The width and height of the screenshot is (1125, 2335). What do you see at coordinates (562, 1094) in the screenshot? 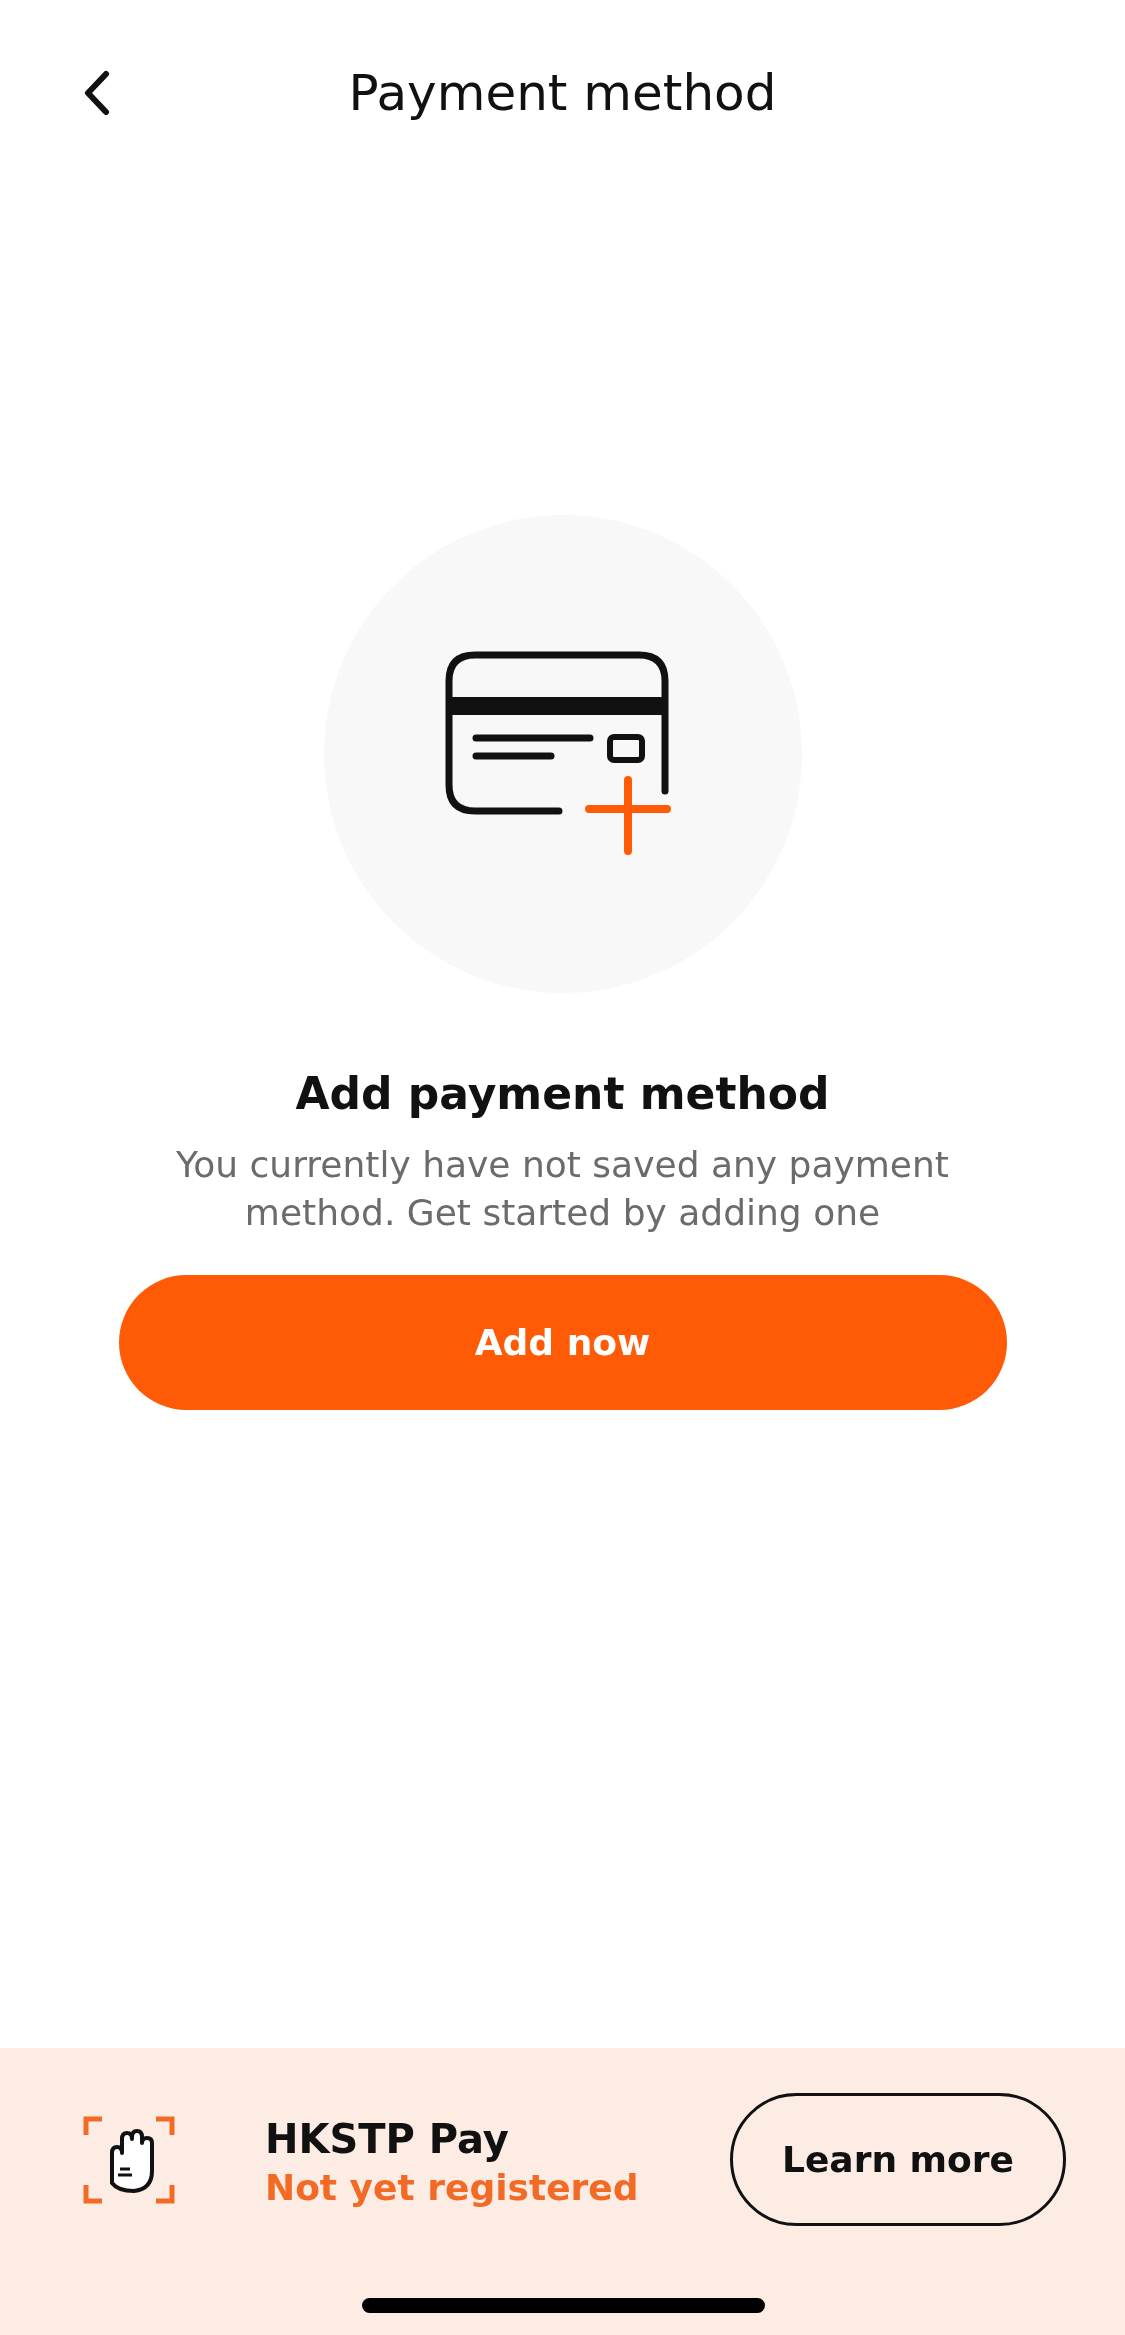
I see `empty-state-title: Add payment method` at bounding box center [562, 1094].